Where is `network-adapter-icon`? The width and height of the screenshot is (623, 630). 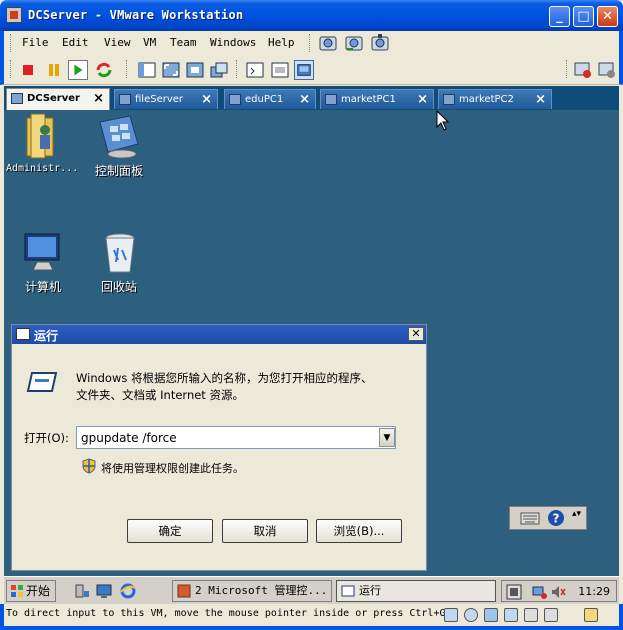
network-adapter-icon is located at coordinates (491, 615).